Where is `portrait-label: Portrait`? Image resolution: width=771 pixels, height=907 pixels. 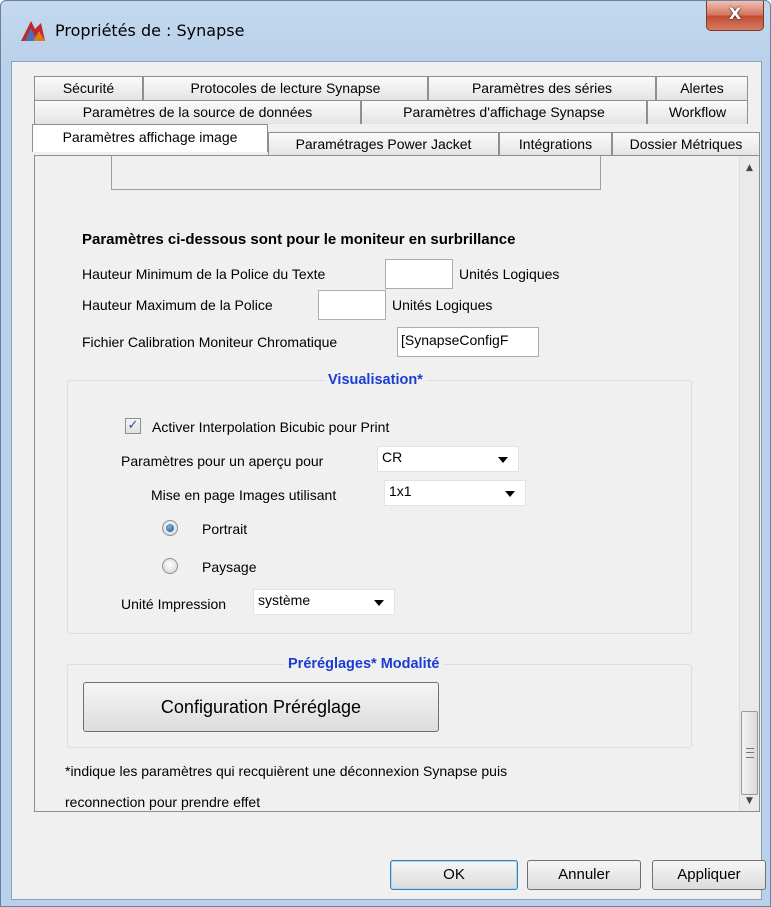 portrait-label: Portrait is located at coordinates (225, 529).